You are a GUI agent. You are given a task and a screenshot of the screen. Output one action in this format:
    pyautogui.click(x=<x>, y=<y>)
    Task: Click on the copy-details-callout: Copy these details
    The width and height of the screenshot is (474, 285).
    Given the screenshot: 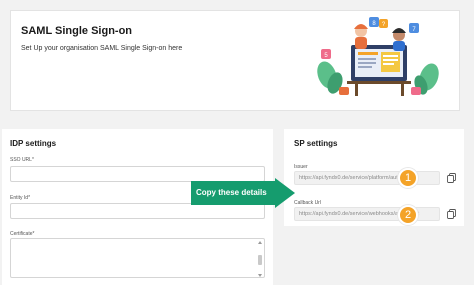 What is the action you would take?
    pyautogui.click(x=244, y=193)
    